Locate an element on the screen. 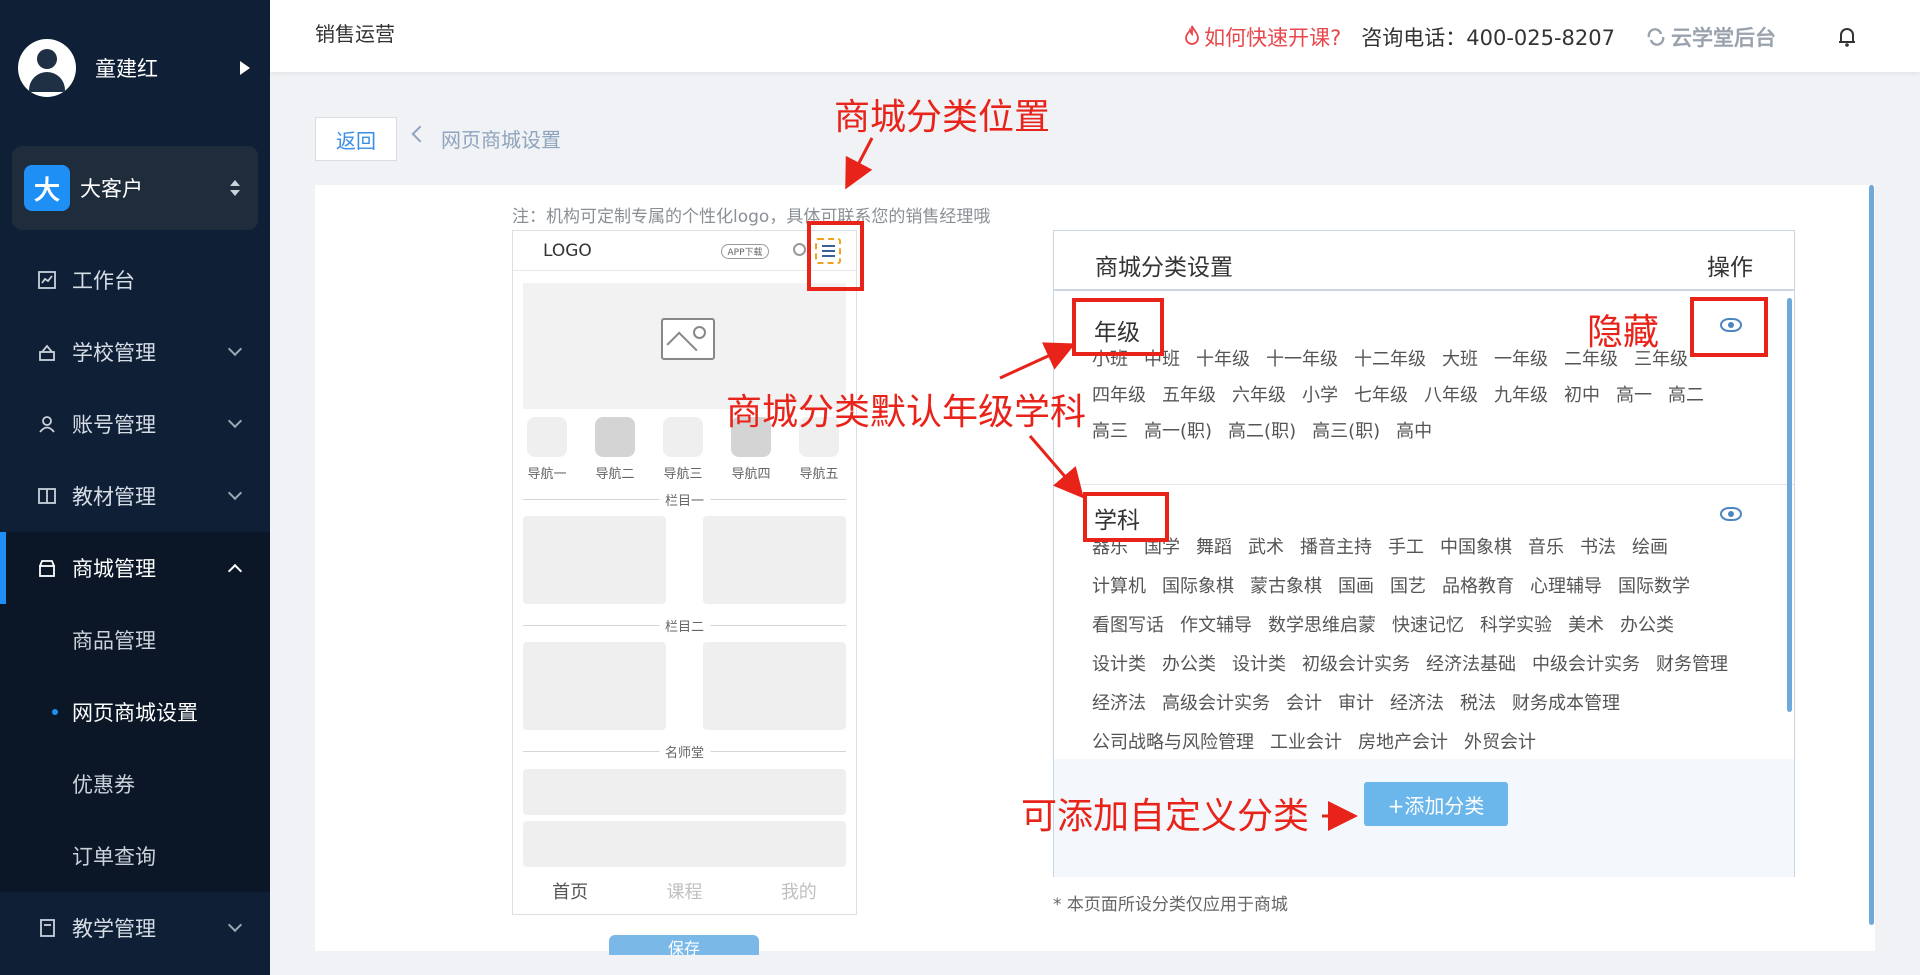 This screenshot has width=1920, height=975. annotation-position: 商城分类位置 is located at coordinates (942, 117).